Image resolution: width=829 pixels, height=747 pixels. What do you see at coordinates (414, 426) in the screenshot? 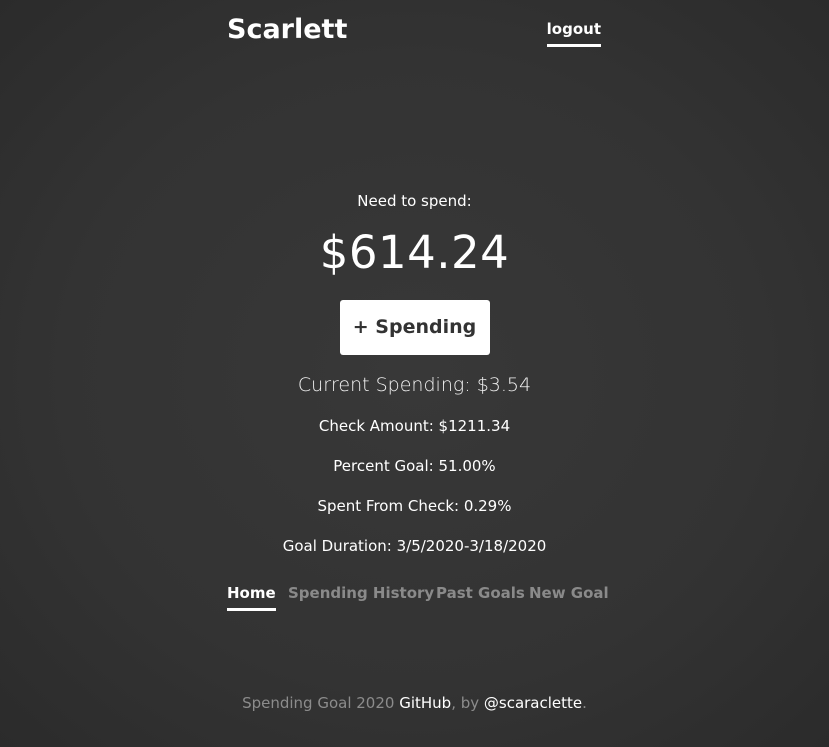
I see `check-amount: Check Amount: $1211.34` at bounding box center [414, 426].